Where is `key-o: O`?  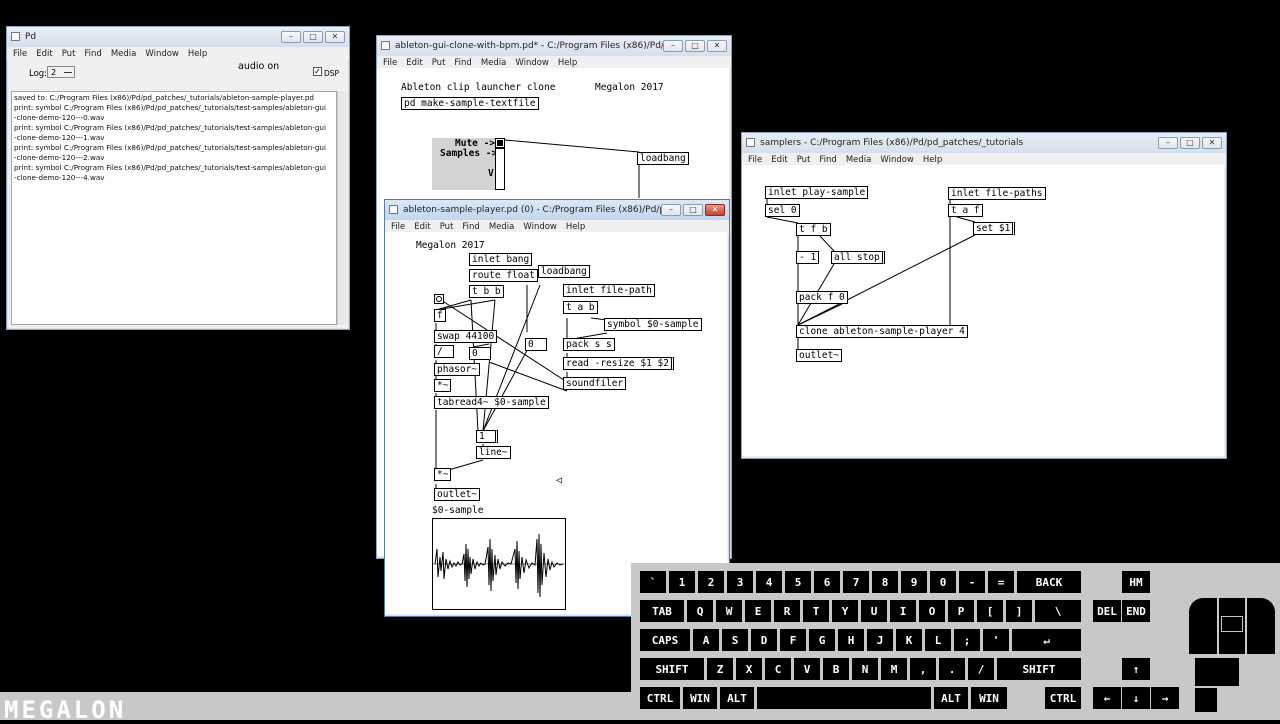
key-o: O is located at coordinates (932, 611).